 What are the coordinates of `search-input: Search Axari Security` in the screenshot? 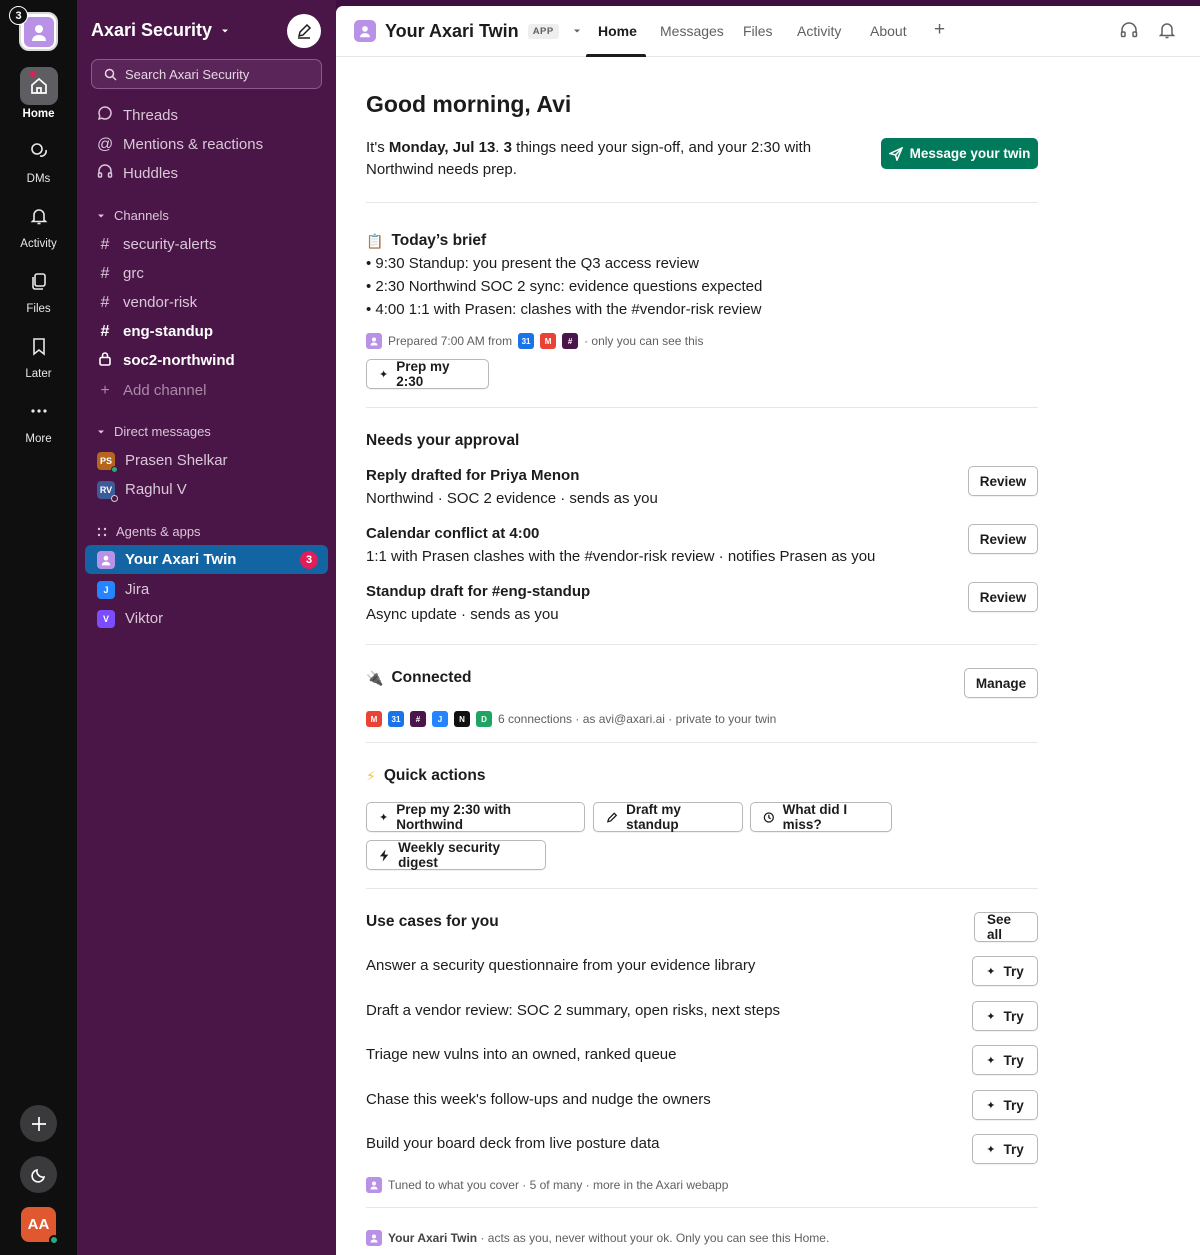 It's located at (206, 74).